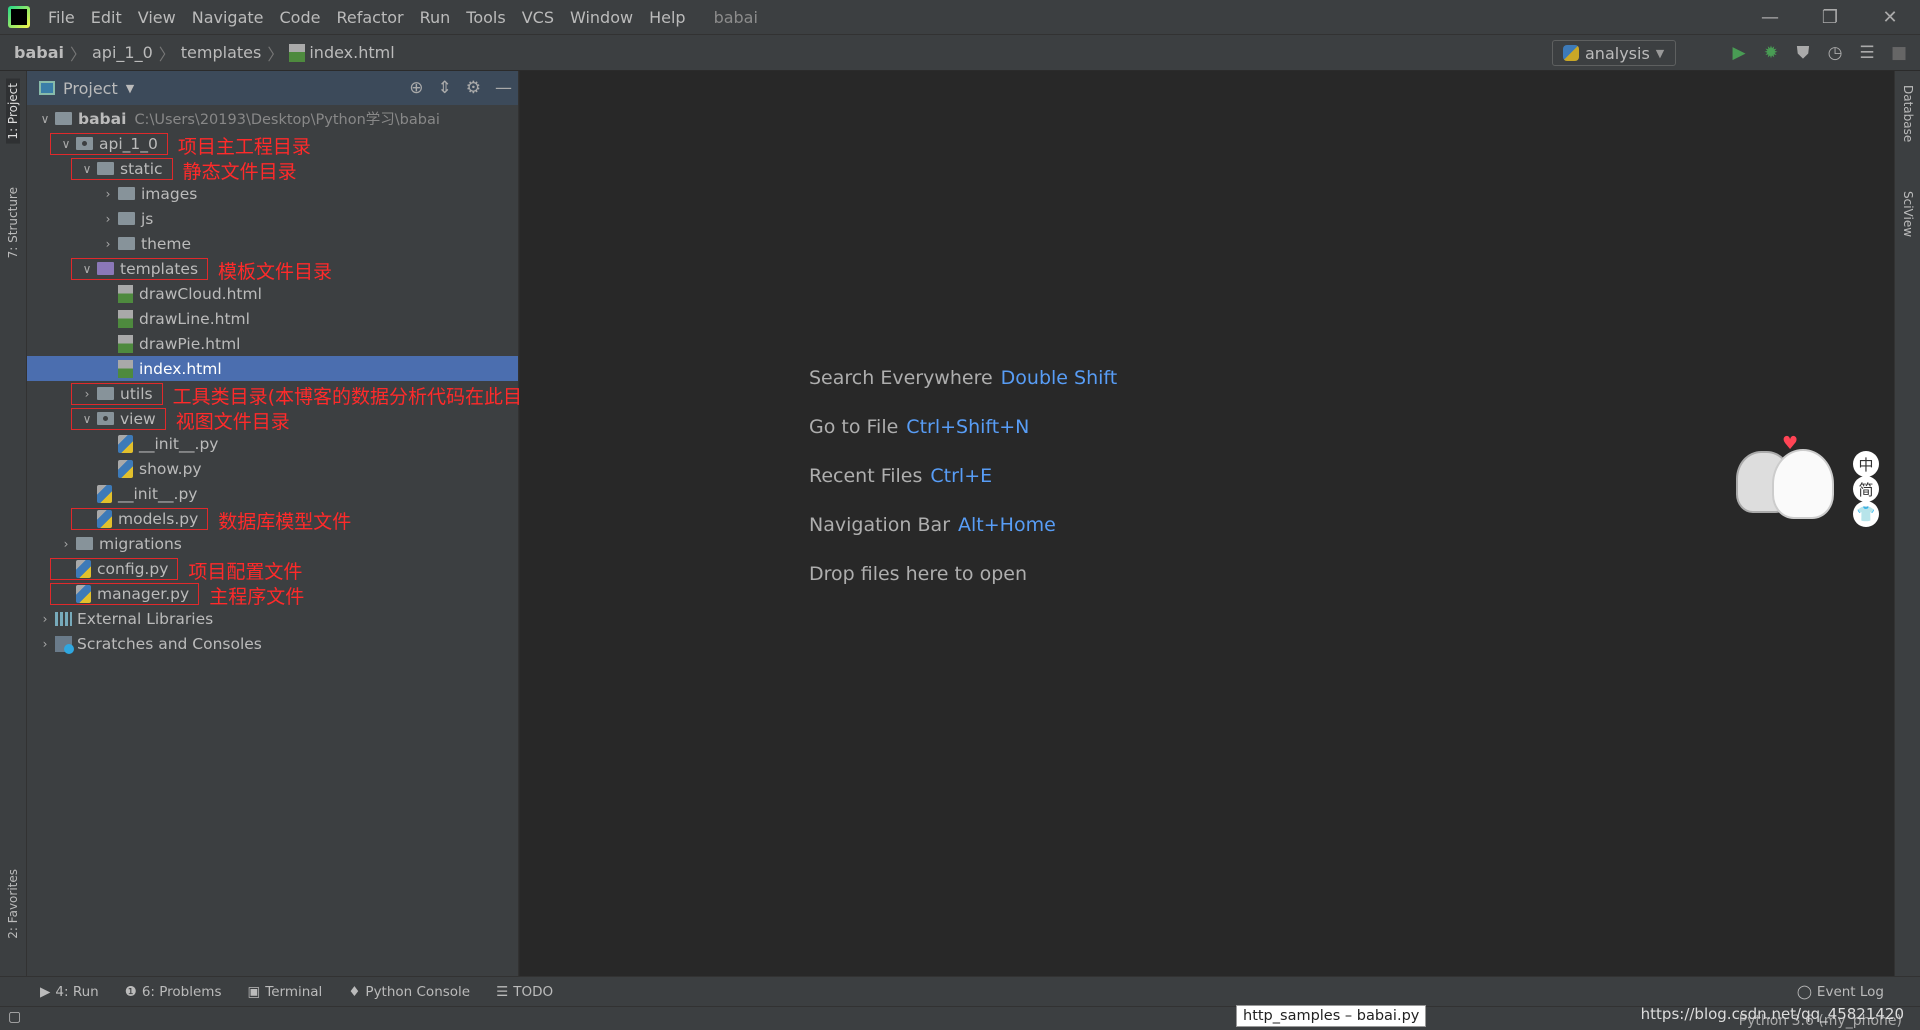 This screenshot has width=1920, height=1030. What do you see at coordinates (1771, 53) in the screenshot?
I see `debug-icon: ✹` at bounding box center [1771, 53].